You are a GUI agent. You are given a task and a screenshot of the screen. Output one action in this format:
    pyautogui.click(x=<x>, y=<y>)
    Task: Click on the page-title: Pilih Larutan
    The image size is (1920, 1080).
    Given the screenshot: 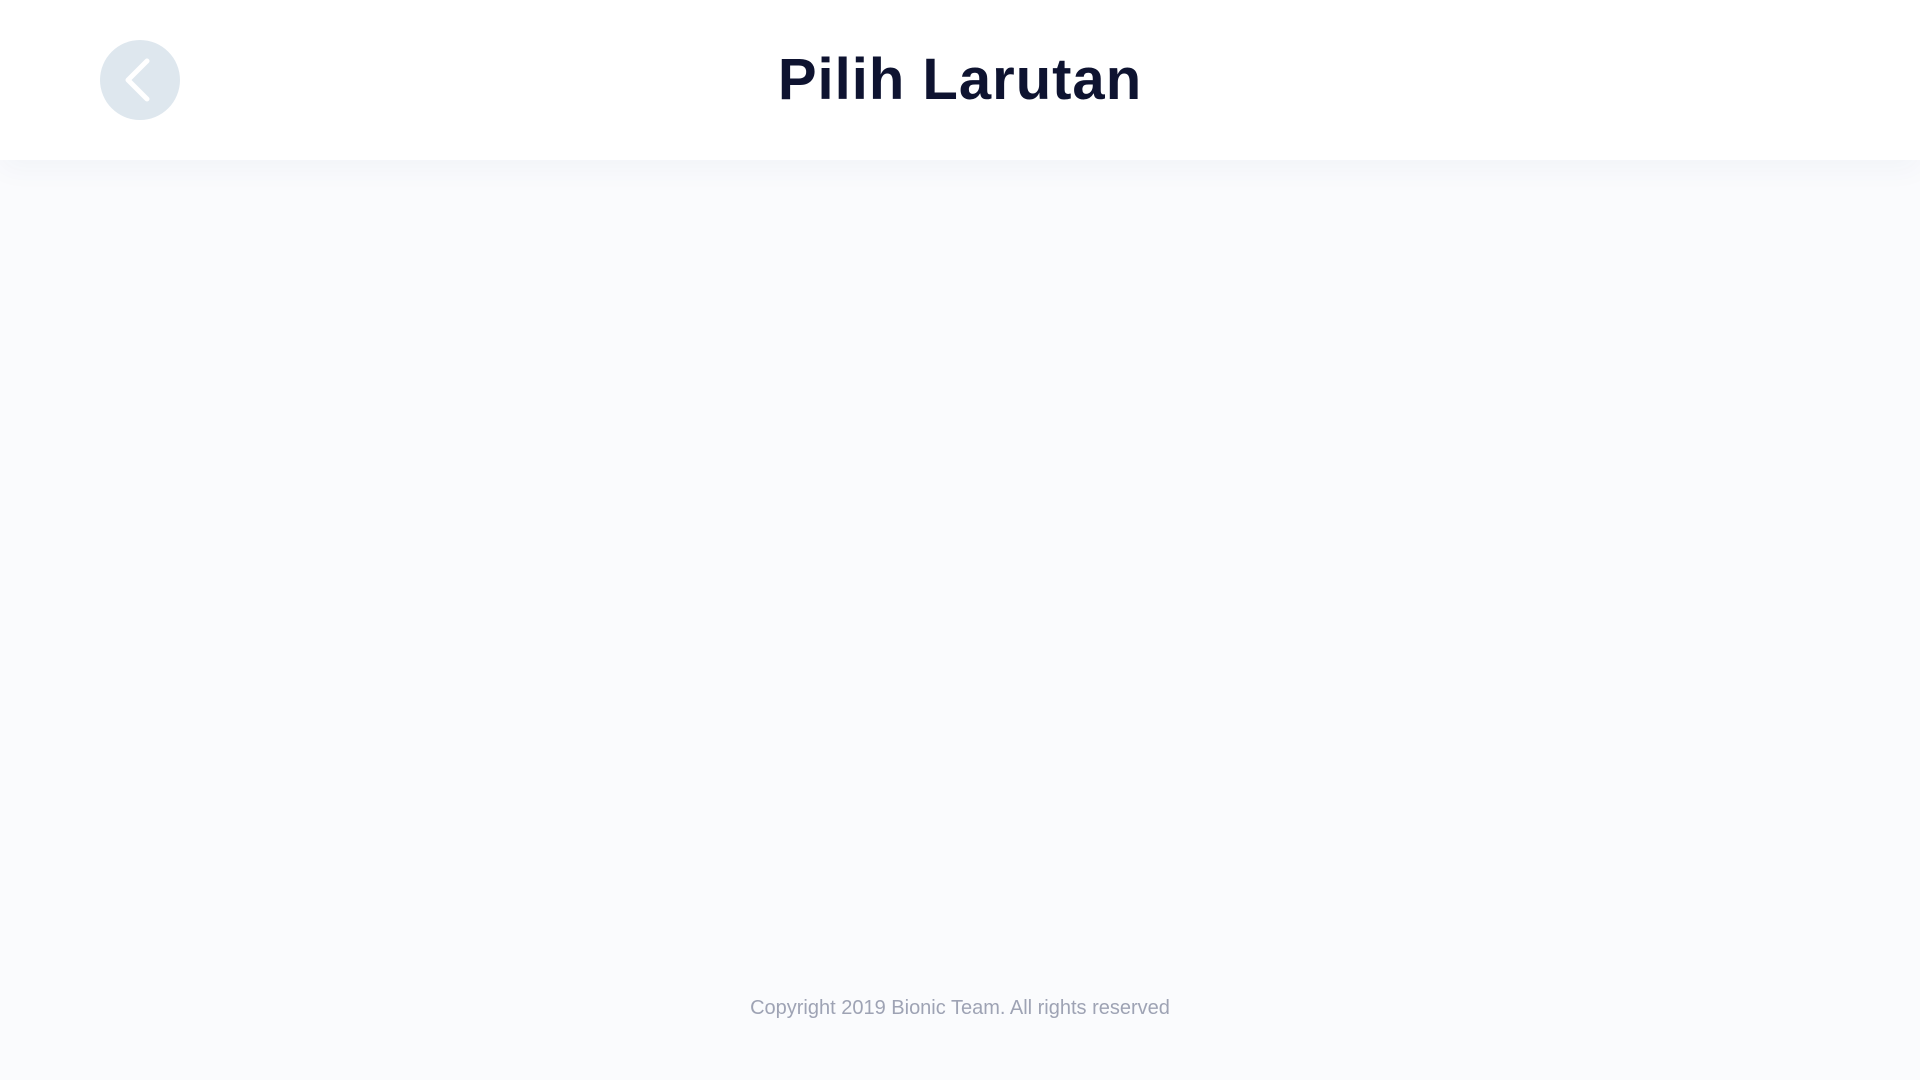 What is the action you would take?
    pyautogui.click(x=960, y=79)
    